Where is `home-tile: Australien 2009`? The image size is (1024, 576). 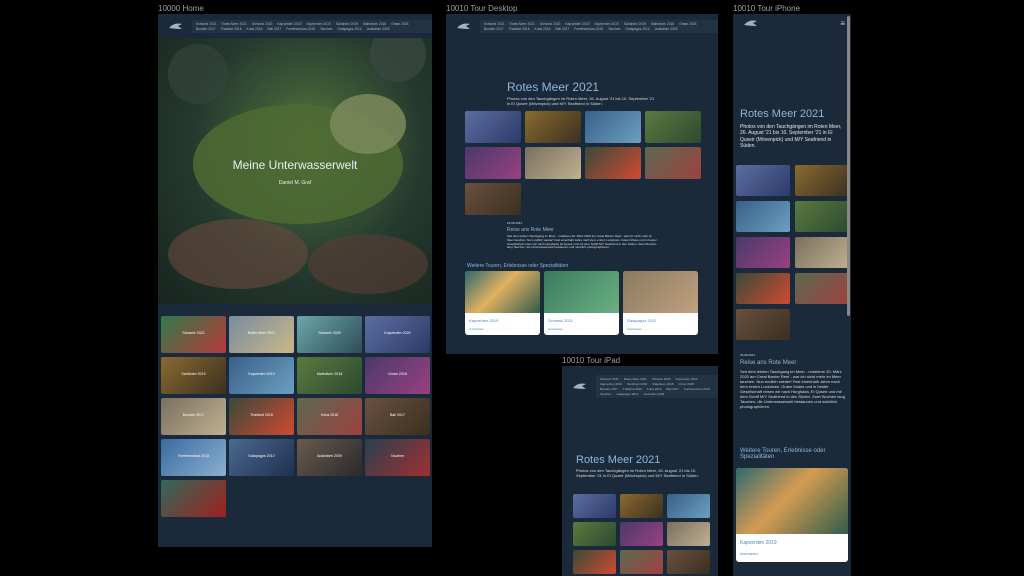
home-tile: Australien 2009 is located at coordinates (329, 457).